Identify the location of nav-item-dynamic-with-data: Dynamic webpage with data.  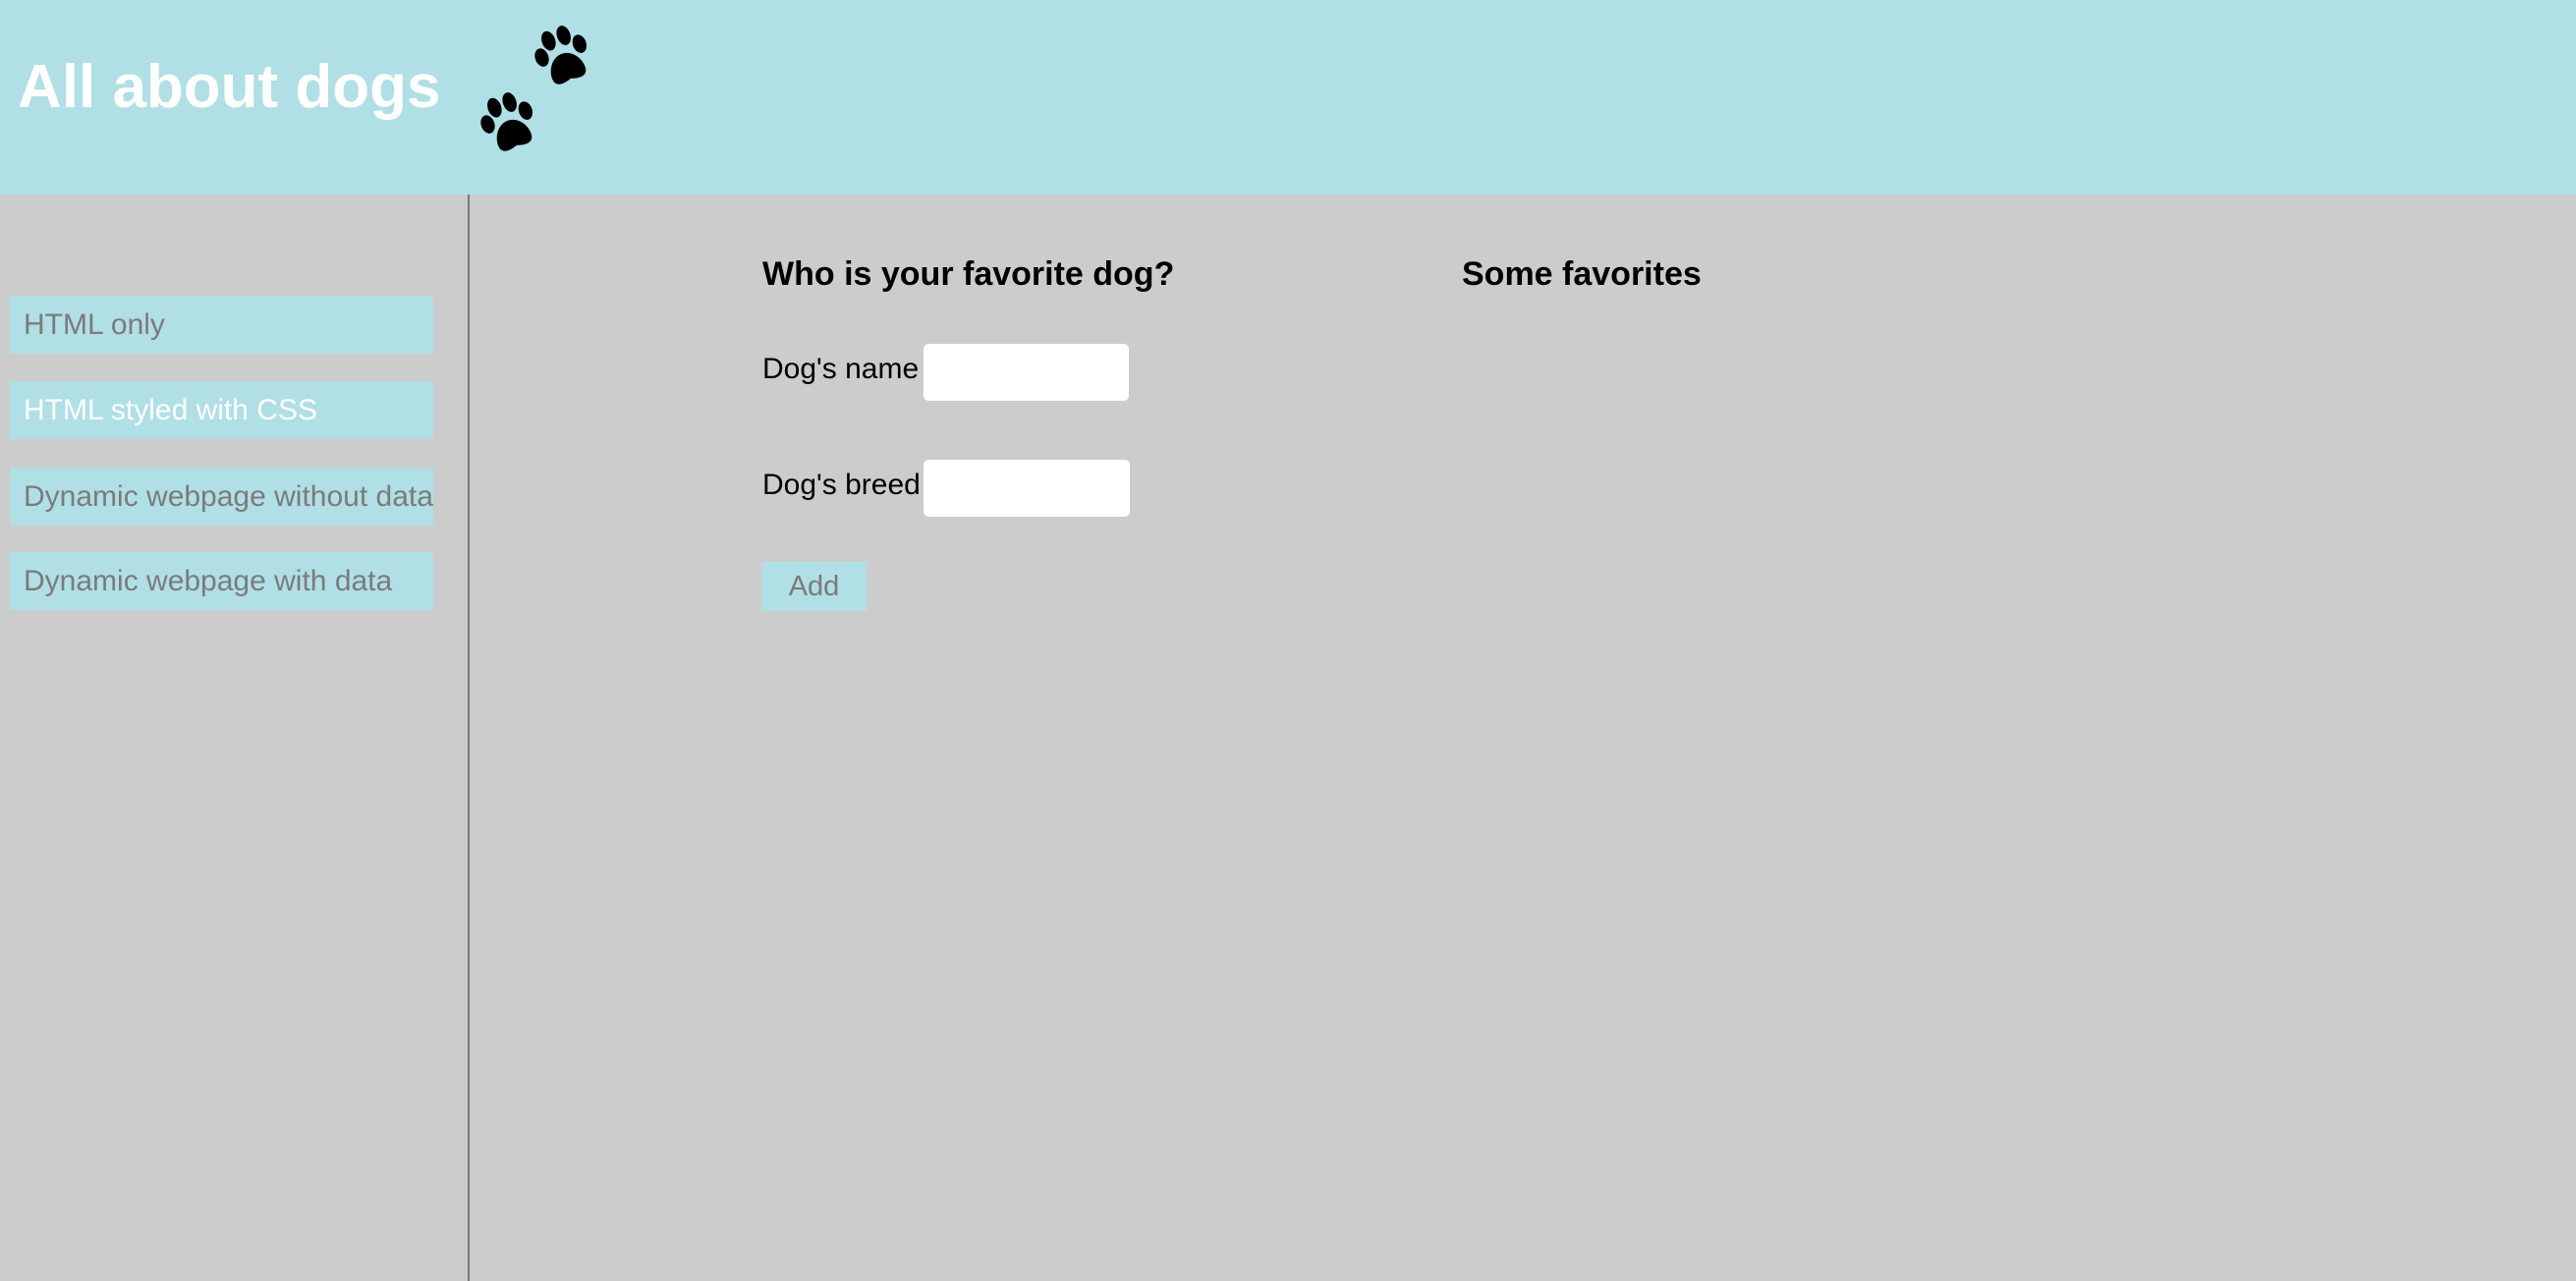
(221, 581).